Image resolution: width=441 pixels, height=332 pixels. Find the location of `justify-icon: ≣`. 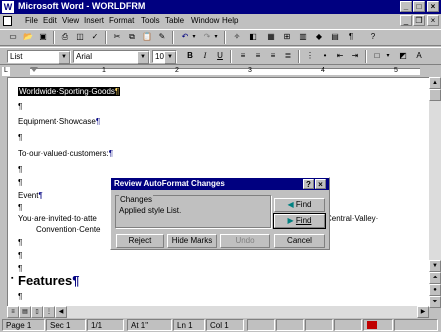

justify-icon: ≣ is located at coordinates (288, 56).